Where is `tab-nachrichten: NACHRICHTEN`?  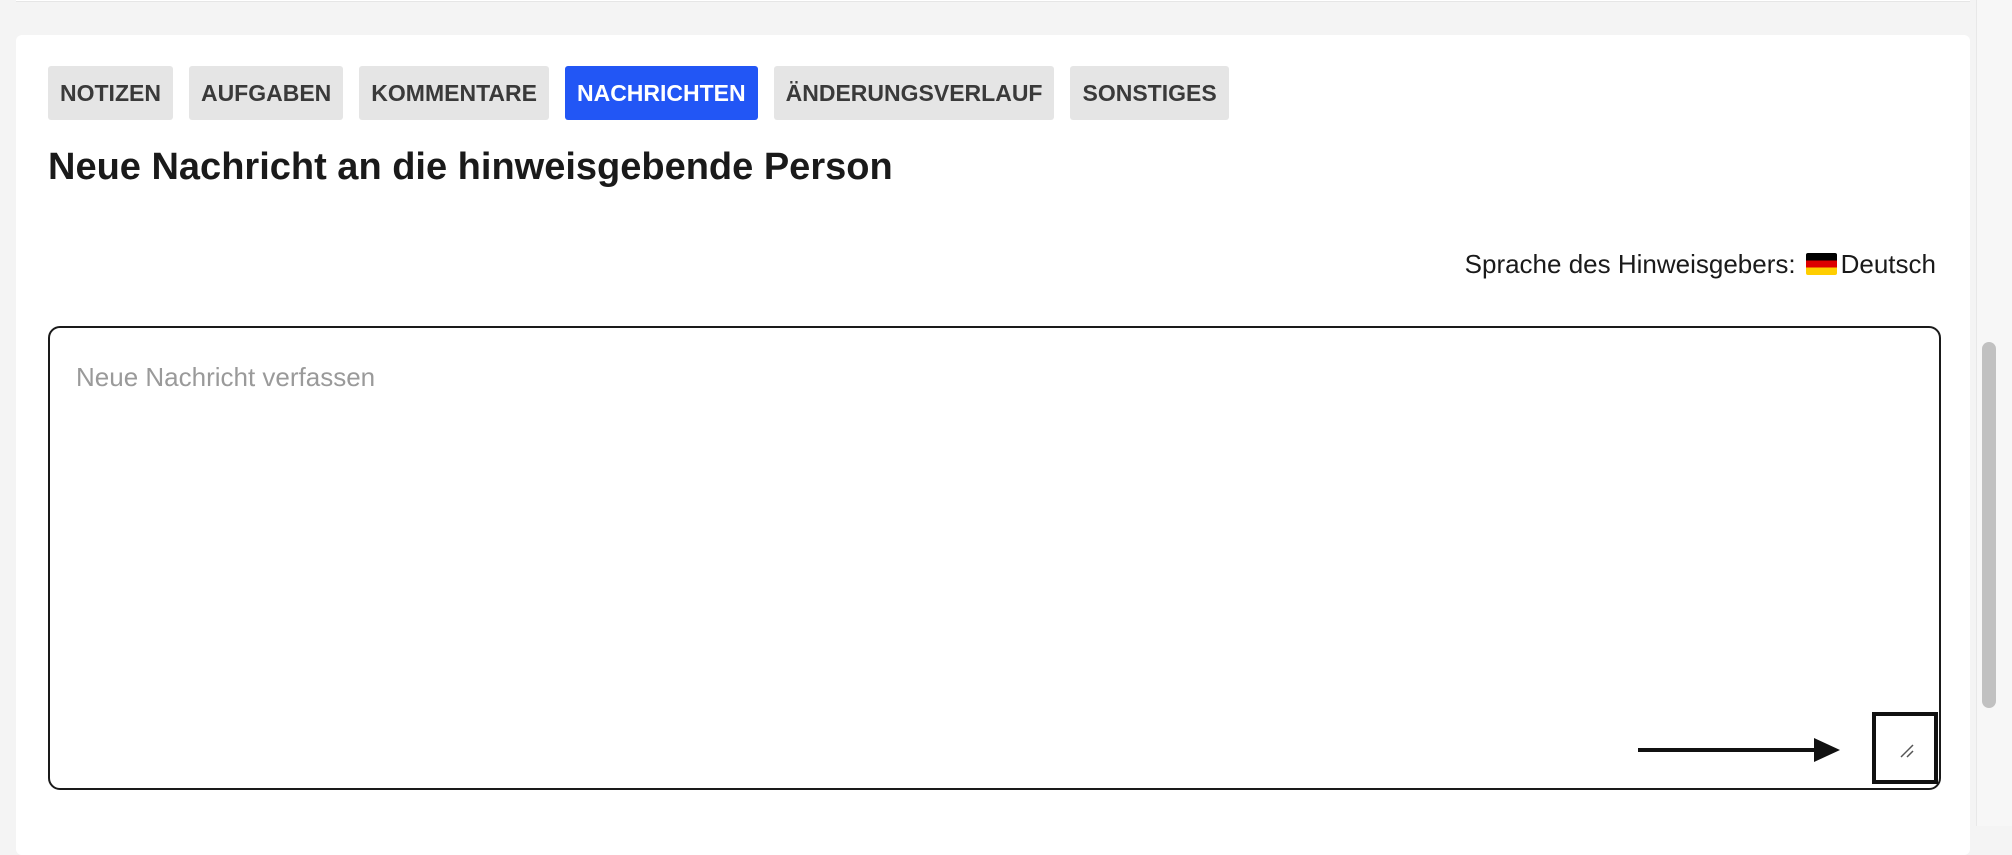 tab-nachrichten: NACHRICHTEN is located at coordinates (661, 93).